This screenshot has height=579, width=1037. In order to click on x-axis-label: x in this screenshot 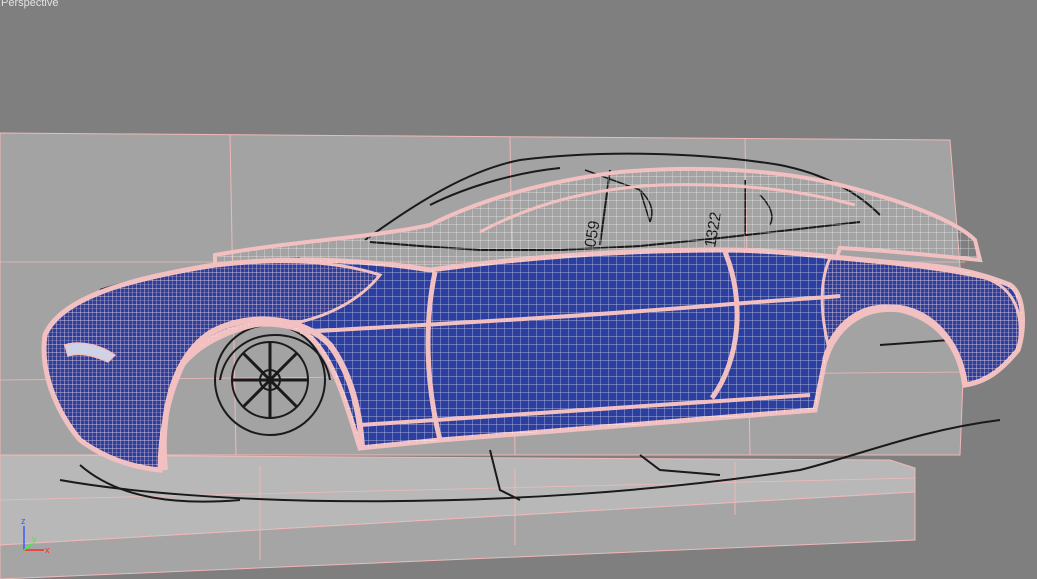, I will do `click(47, 550)`.